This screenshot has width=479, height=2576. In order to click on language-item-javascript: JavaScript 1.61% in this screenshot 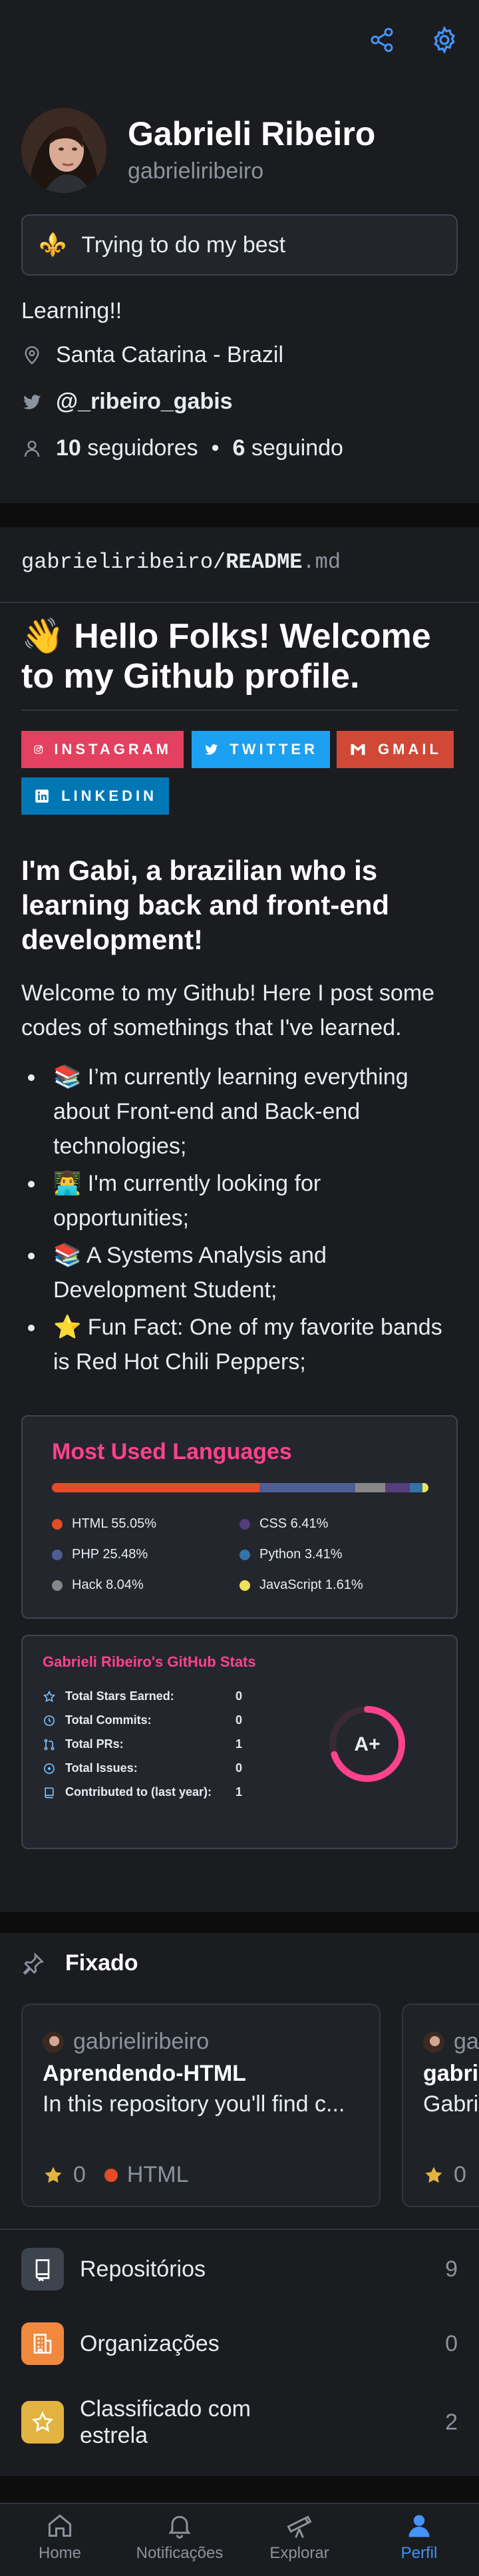, I will do `click(301, 1585)`.